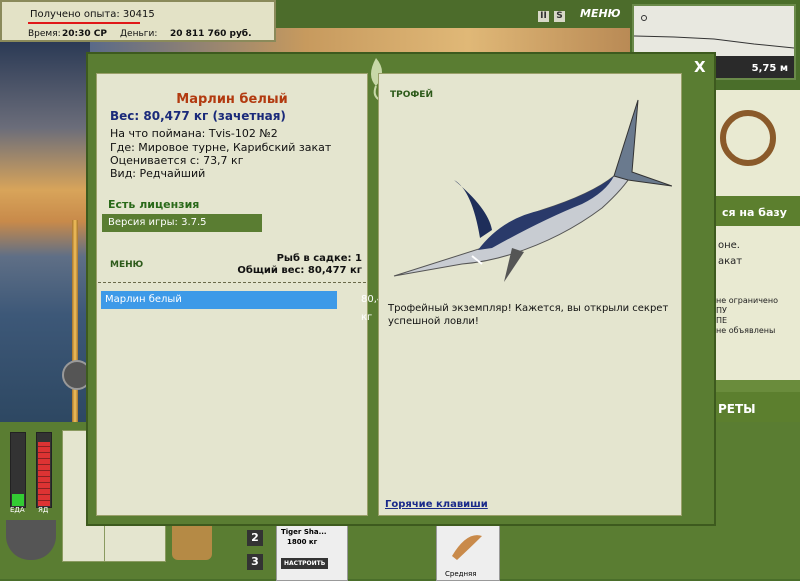 The width and height of the screenshot is (800, 581). What do you see at coordinates (756, 211) in the screenshot?
I see `go-to-base-button: ся на базу` at bounding box center [756, 211].